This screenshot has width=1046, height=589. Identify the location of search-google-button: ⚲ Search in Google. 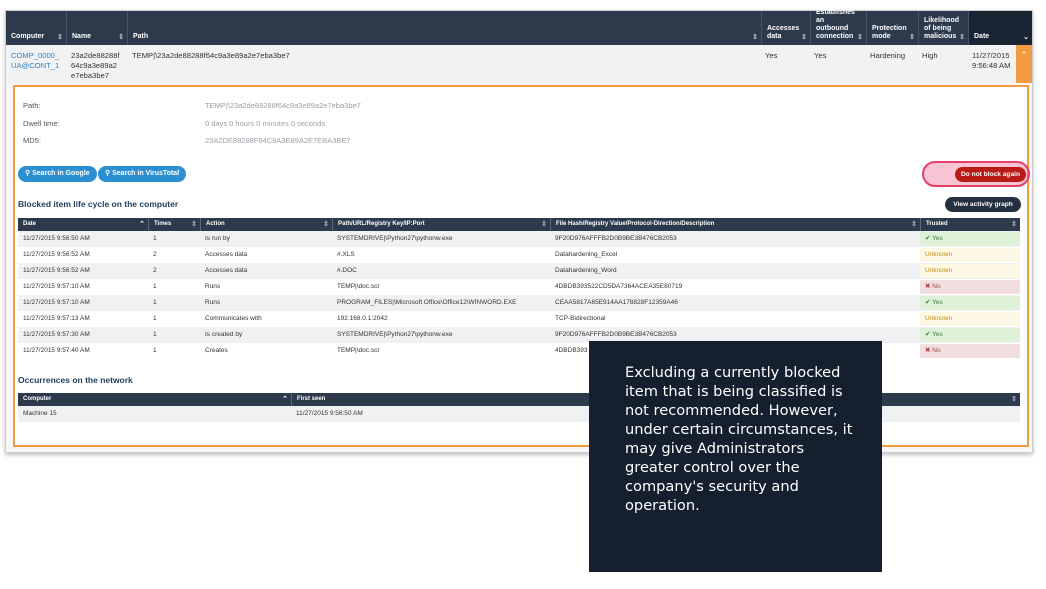
(57, 174).